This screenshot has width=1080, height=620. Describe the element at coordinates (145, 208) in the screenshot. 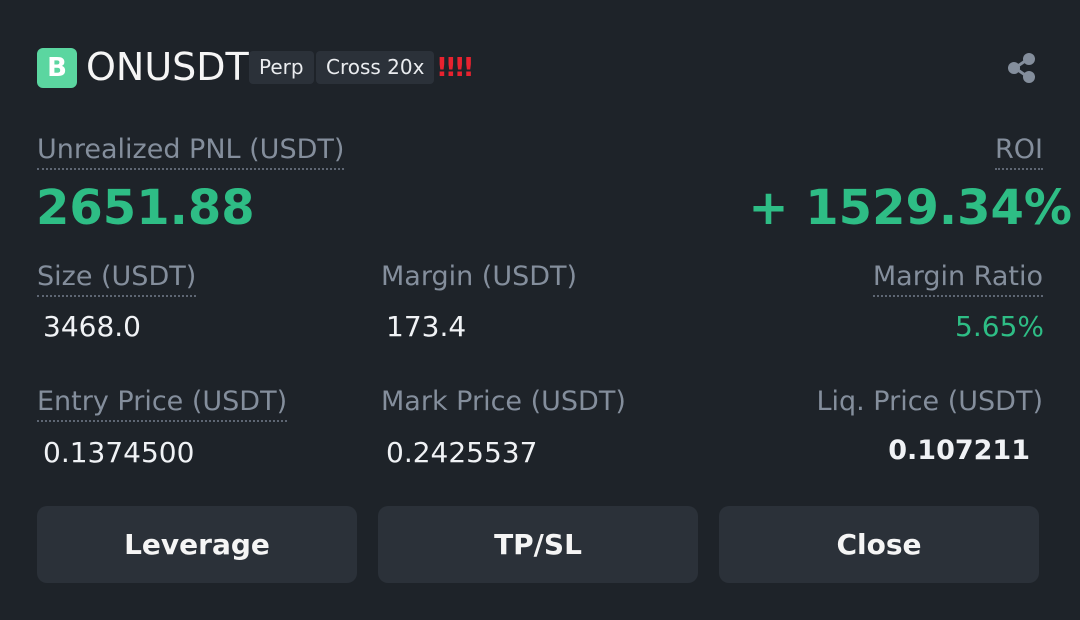

I see `unrealized-pnl-value: 2651.88` at that location.